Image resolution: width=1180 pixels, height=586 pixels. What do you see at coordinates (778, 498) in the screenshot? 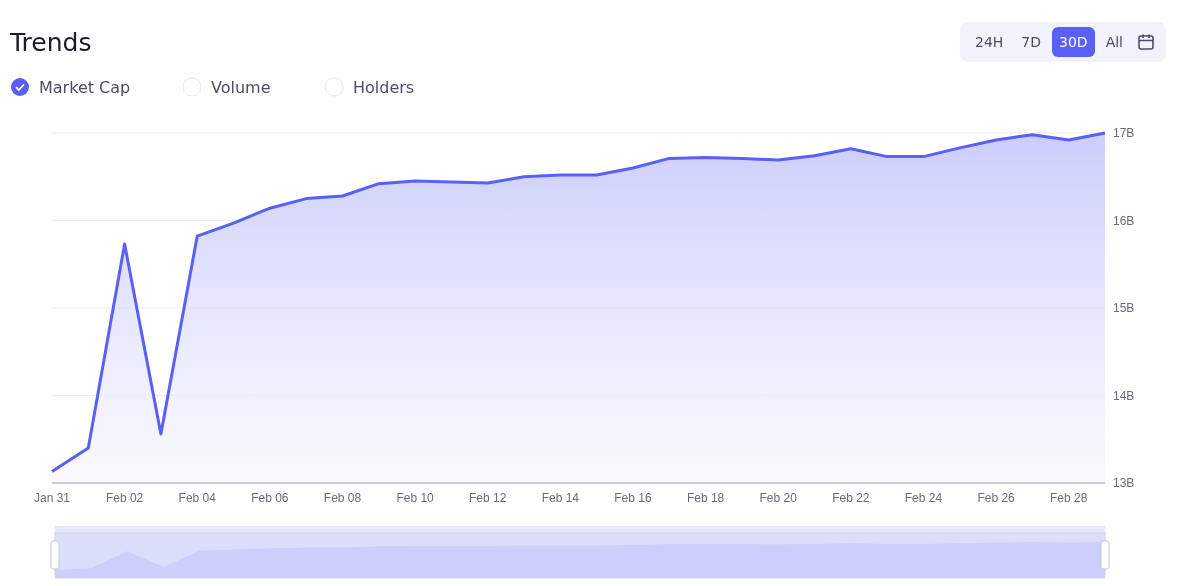
I see `x-axis-label: Feb 20` at bounding box center [778, 498].